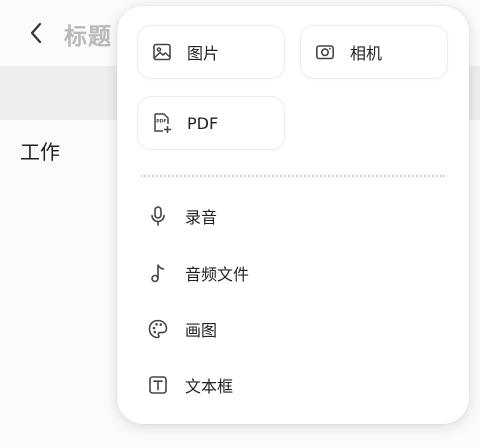 The image size is (480, 447). Describe the element at coordinates (298, 385) in the screenshot. I see `menu-item-text-box: 文本框` at that location.